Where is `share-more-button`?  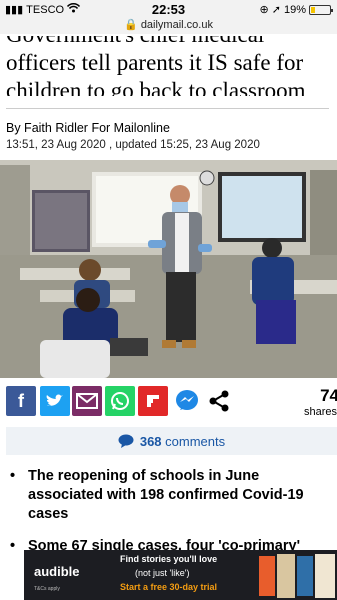
share-more-button is located at coordinates (219, 401).